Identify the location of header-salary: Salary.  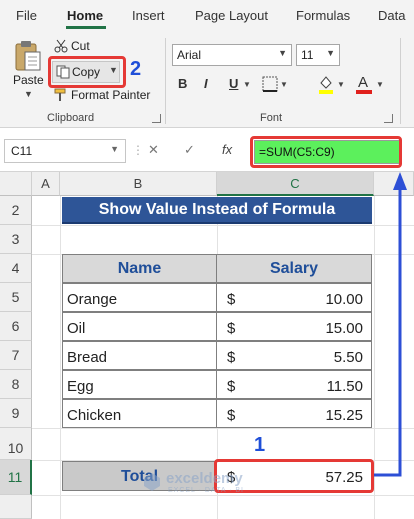
(294, 268).